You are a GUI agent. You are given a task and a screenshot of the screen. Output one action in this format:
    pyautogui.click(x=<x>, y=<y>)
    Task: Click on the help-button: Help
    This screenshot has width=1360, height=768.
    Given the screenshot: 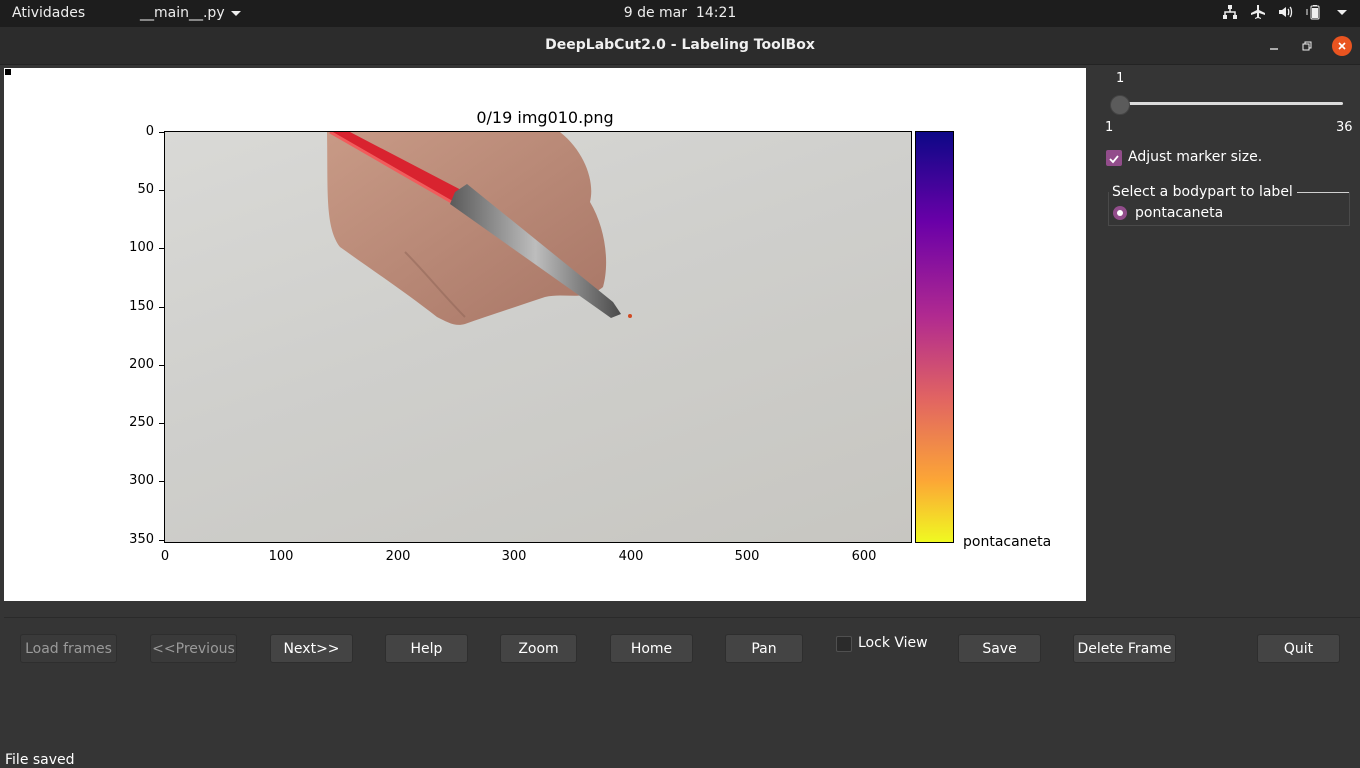 What is the action you would take?
    pyautogui.click(x=426, y=648)
    